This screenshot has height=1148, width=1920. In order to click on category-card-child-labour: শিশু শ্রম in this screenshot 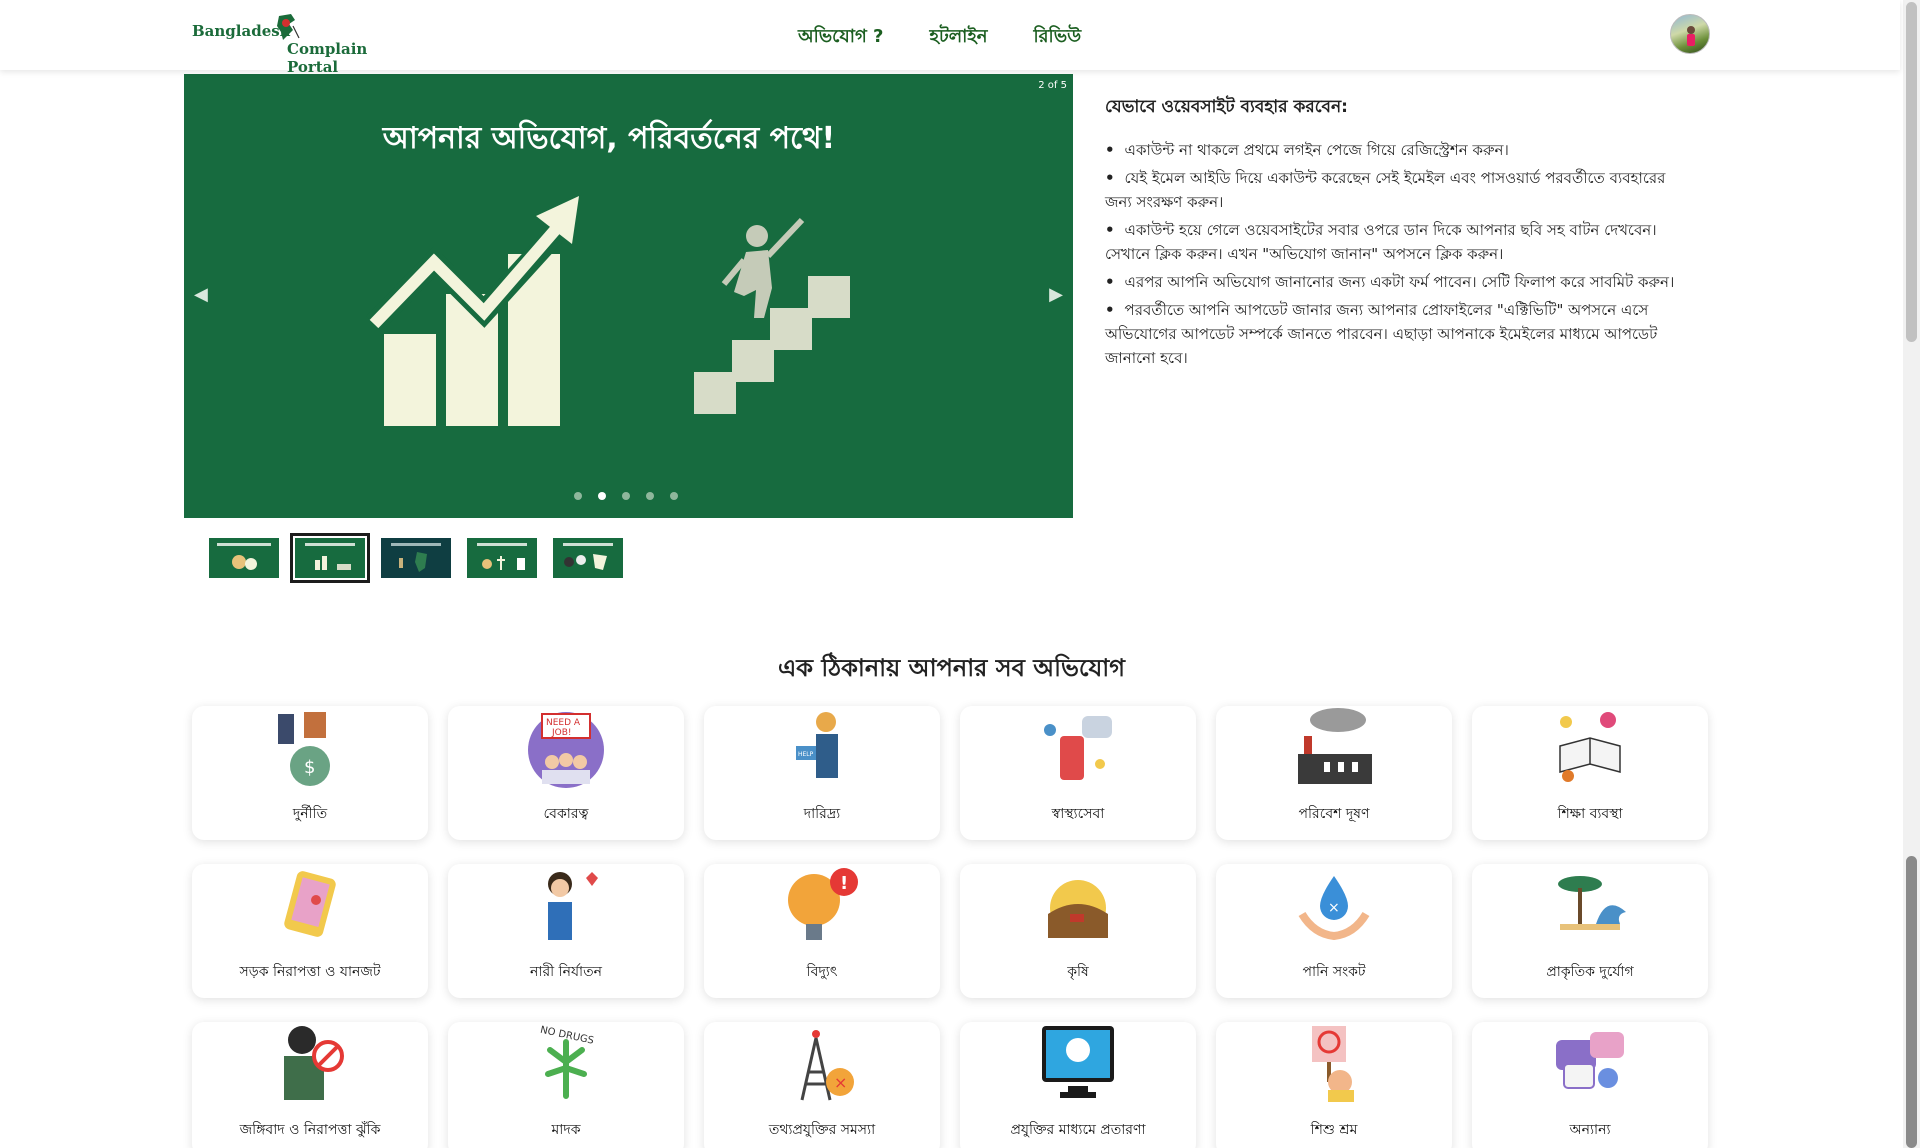, I will do `click(1334, 1085)`.